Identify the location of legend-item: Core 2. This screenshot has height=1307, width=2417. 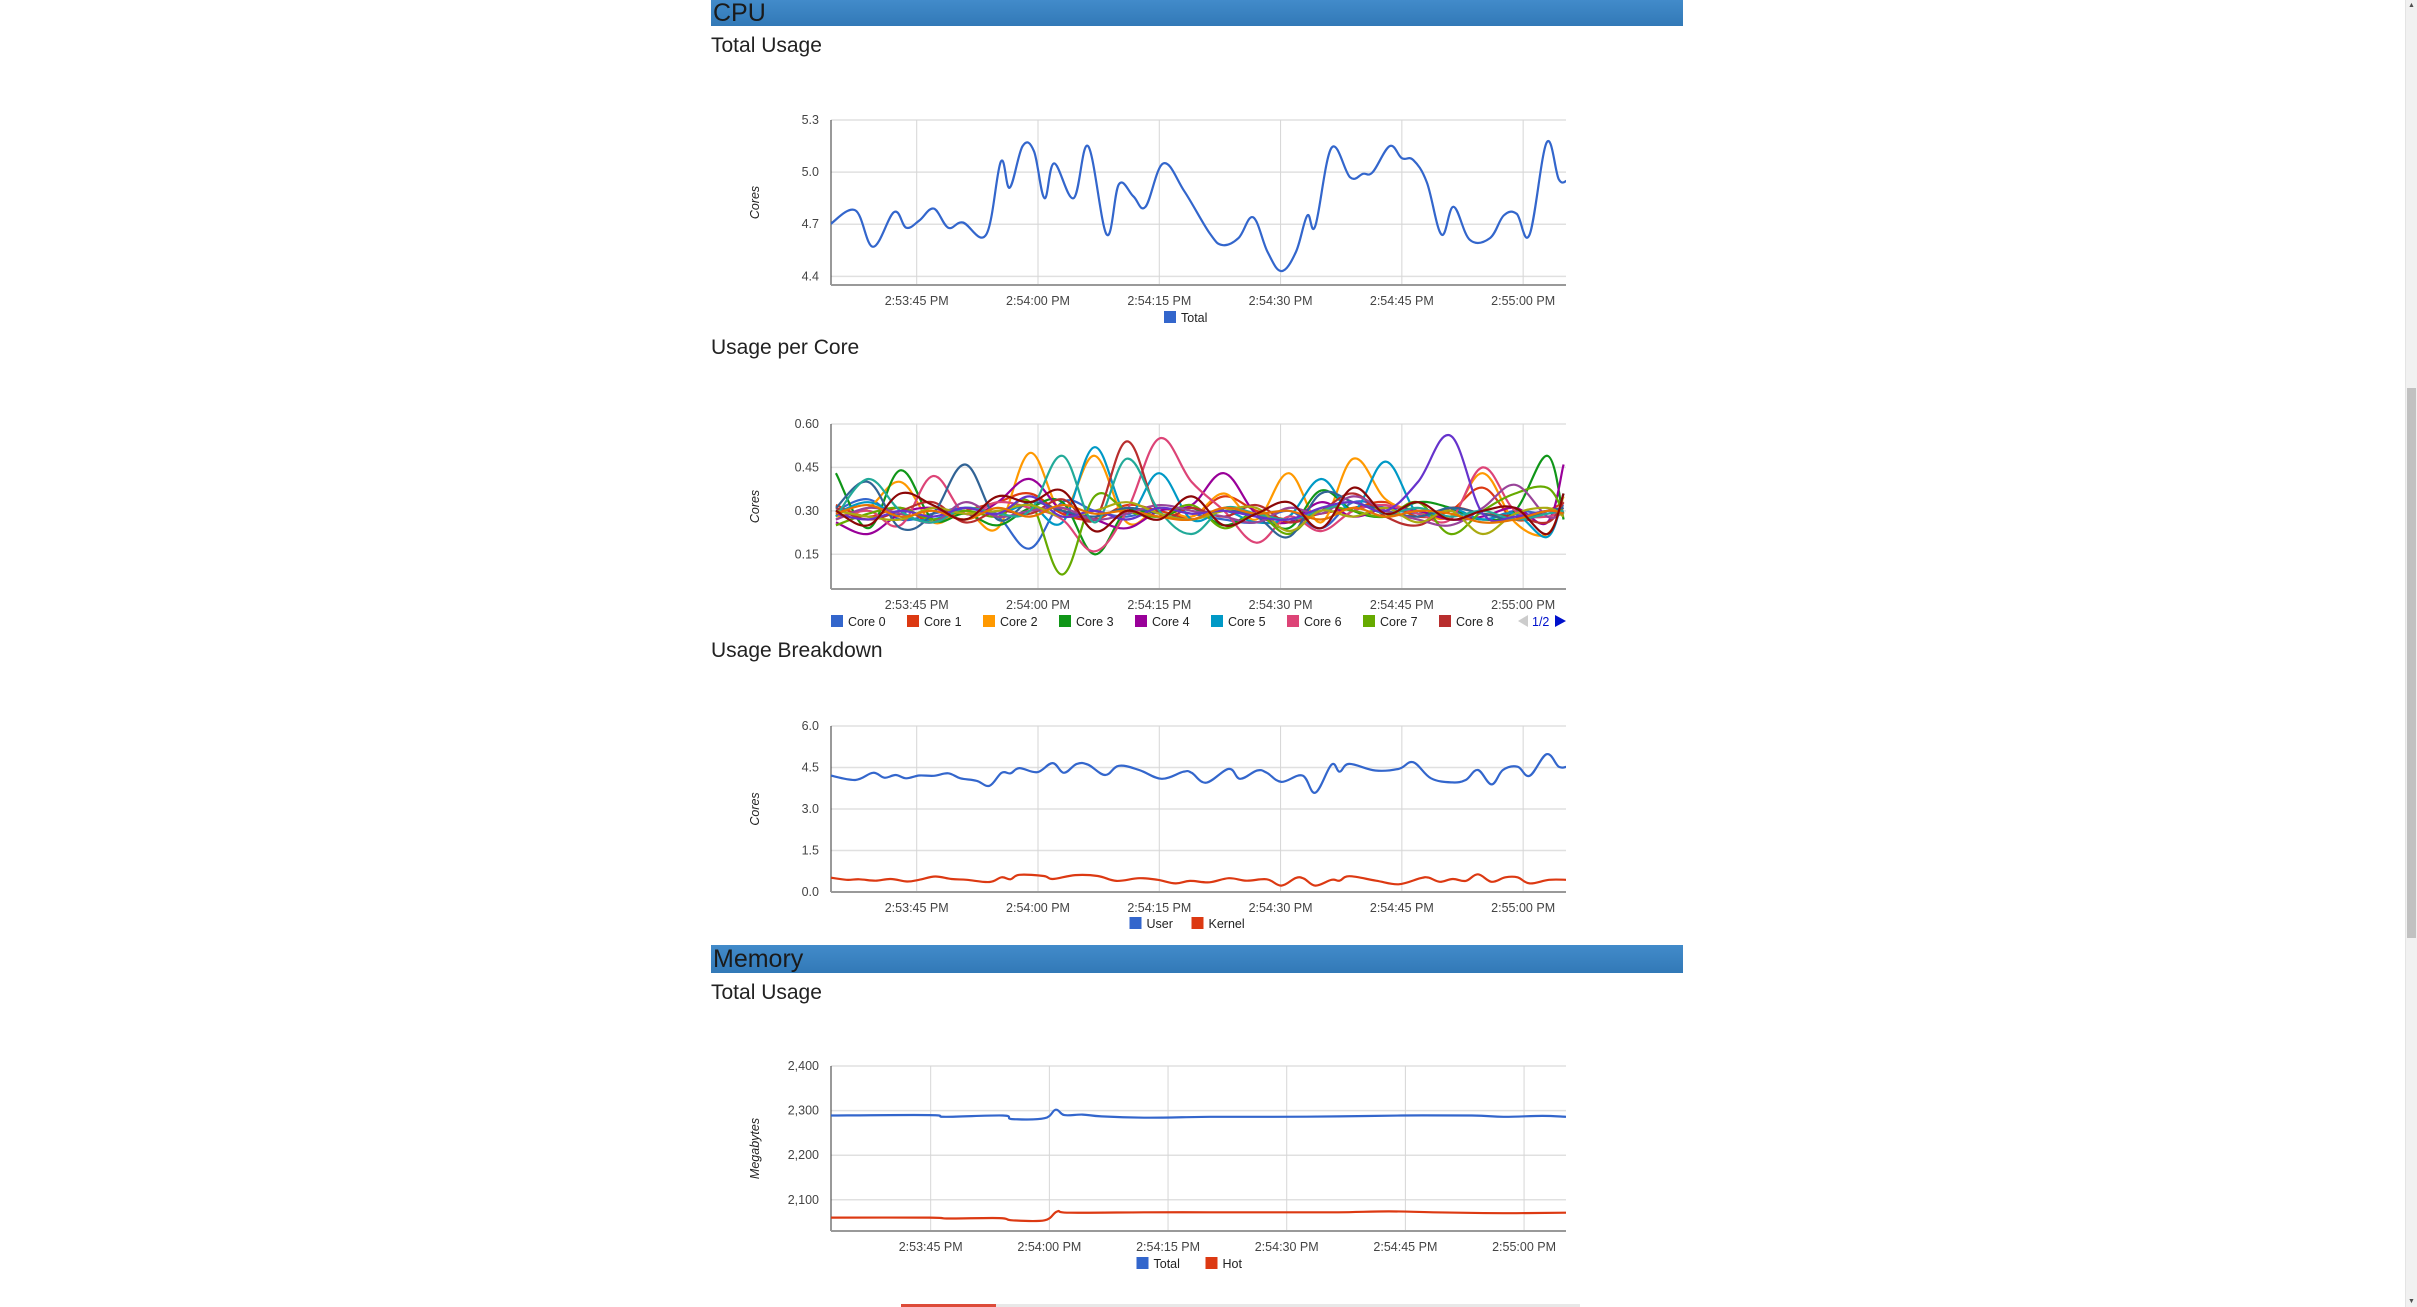
(1010, 622).